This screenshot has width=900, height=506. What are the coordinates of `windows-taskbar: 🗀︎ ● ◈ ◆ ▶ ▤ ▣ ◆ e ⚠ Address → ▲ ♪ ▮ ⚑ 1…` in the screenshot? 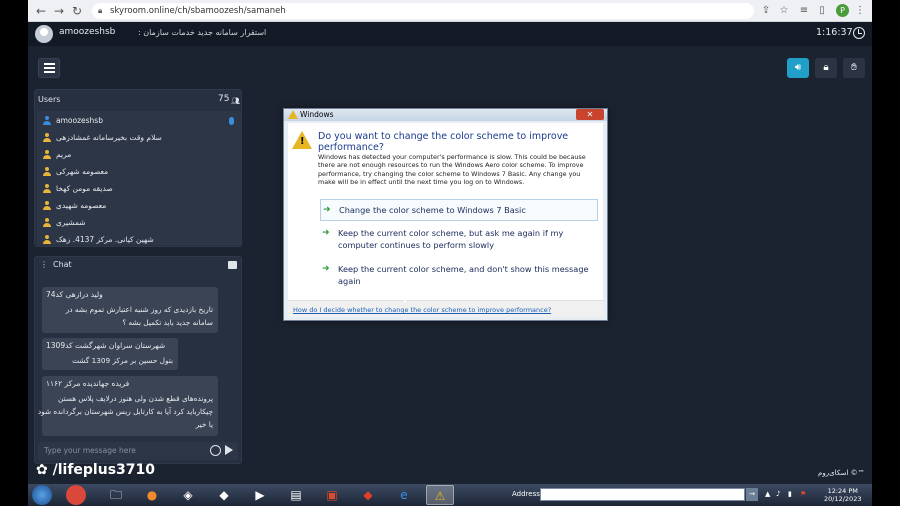 It's located at (450, 495).